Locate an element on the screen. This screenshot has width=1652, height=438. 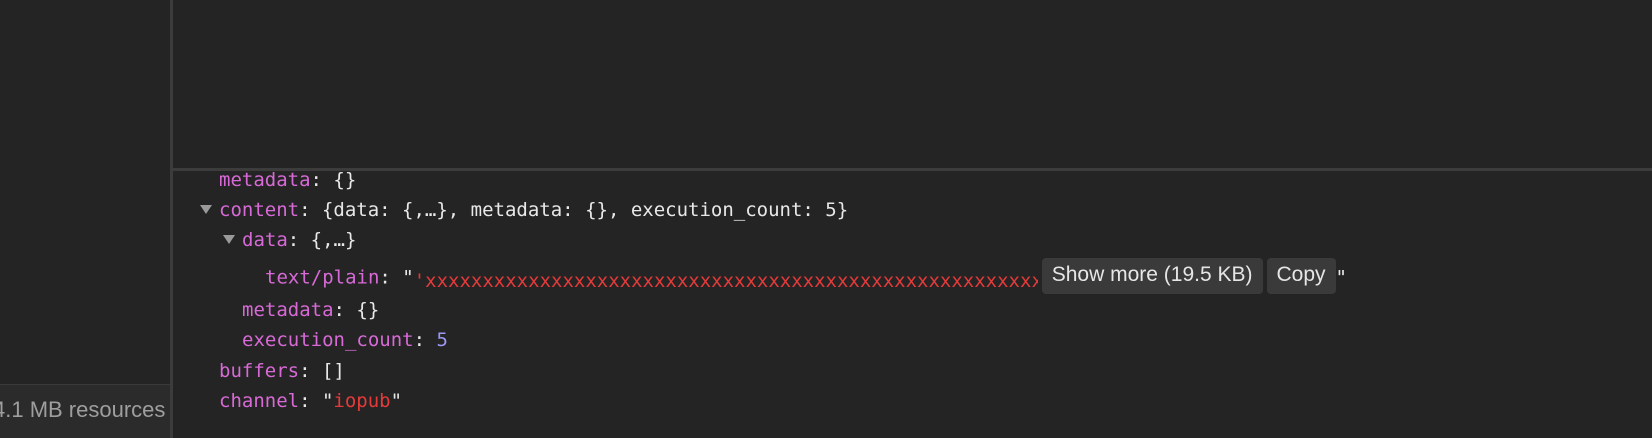
tree-row-execution-count: execution_count: 5 is located at coordinates (345, 340).